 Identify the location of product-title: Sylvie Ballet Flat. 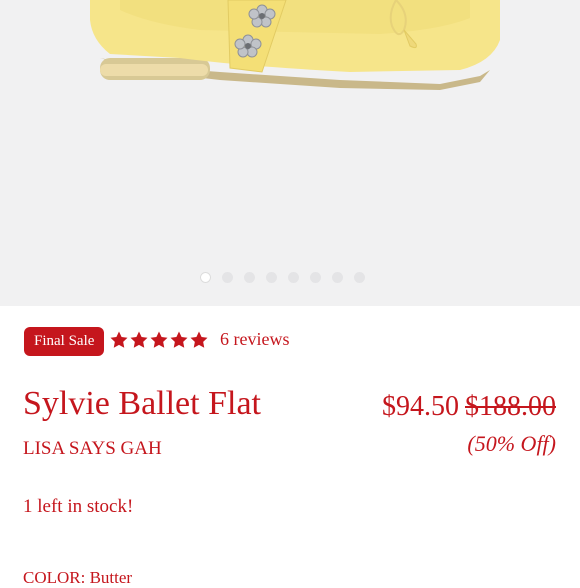
(142, 403).